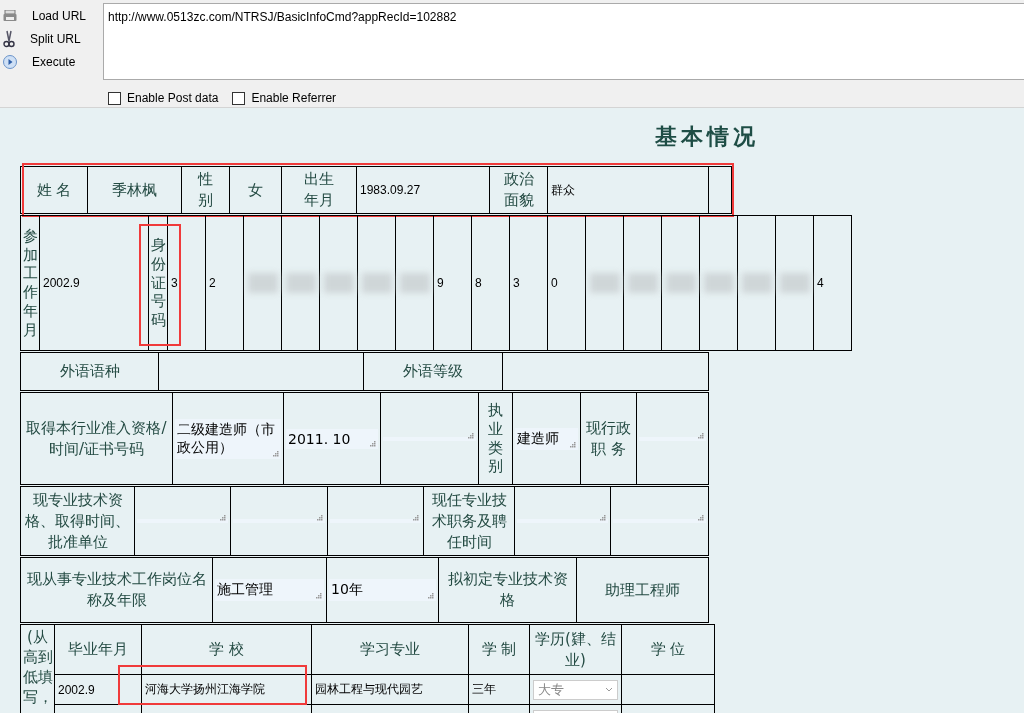  Describe the element at coordinates (369, 689) in the screenshot. I see `form-value: 园林工程与现代园艺` at that location.